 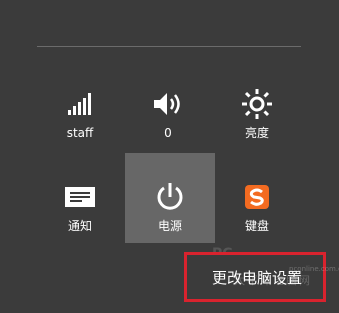 I want to click on tile-brightness: 亮度, so click(x=257, y=105).